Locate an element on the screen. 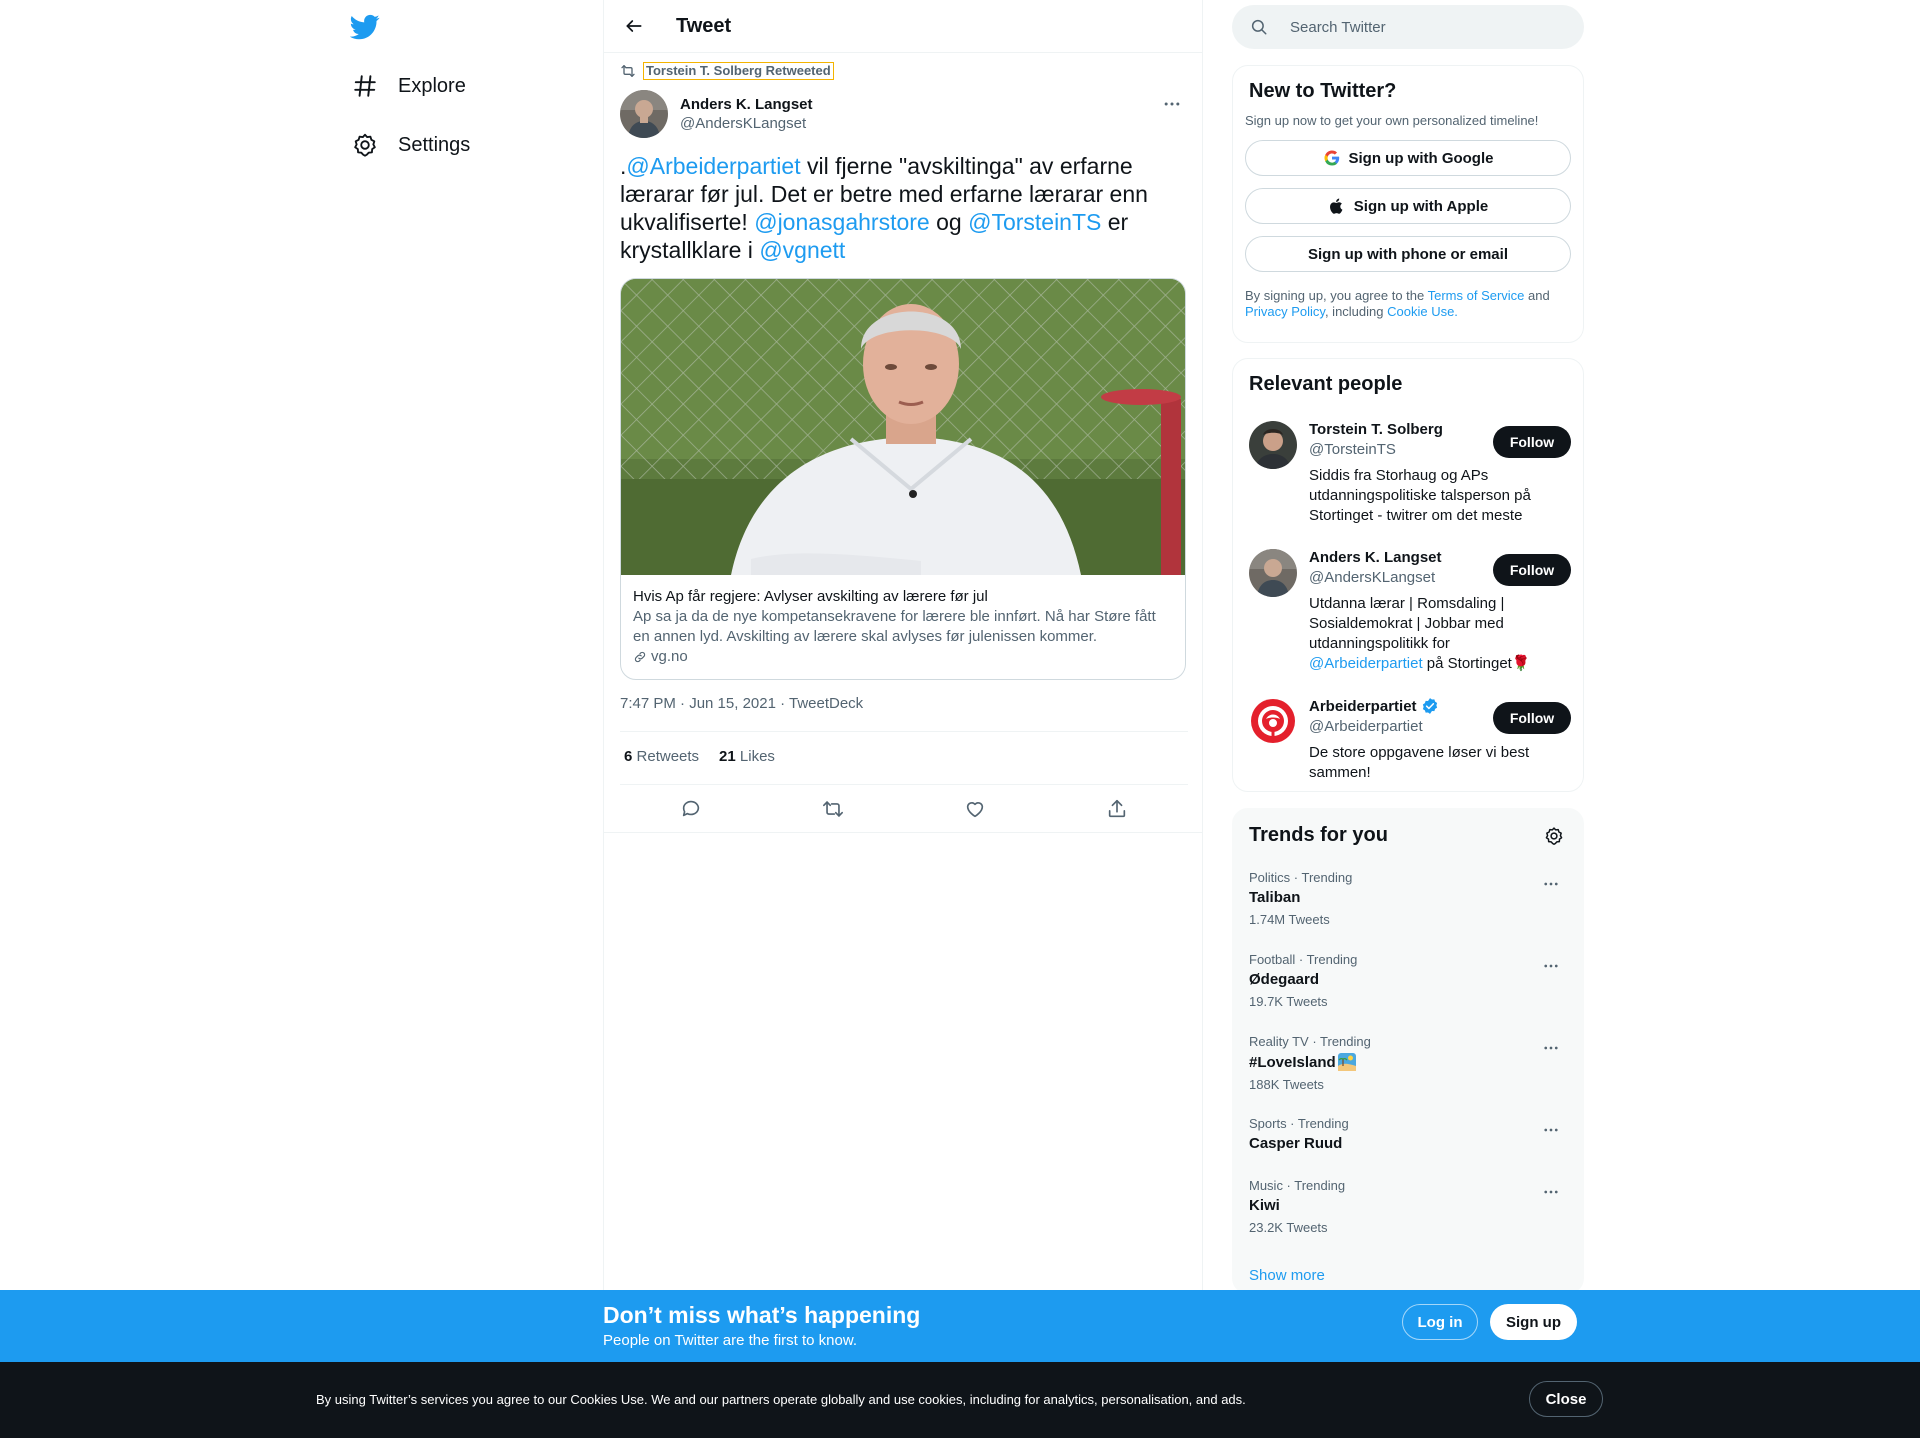  show-more-link: Show more is located at coordinates (1287, 1275).